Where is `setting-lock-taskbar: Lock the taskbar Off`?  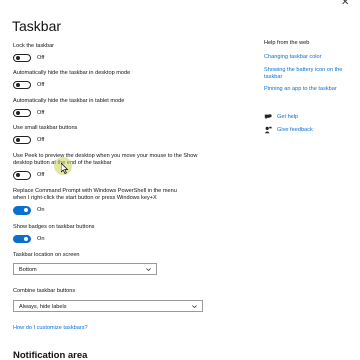 setting-lock-taskbar: Lock the taskbar Off is located at coordinates (128, 53).